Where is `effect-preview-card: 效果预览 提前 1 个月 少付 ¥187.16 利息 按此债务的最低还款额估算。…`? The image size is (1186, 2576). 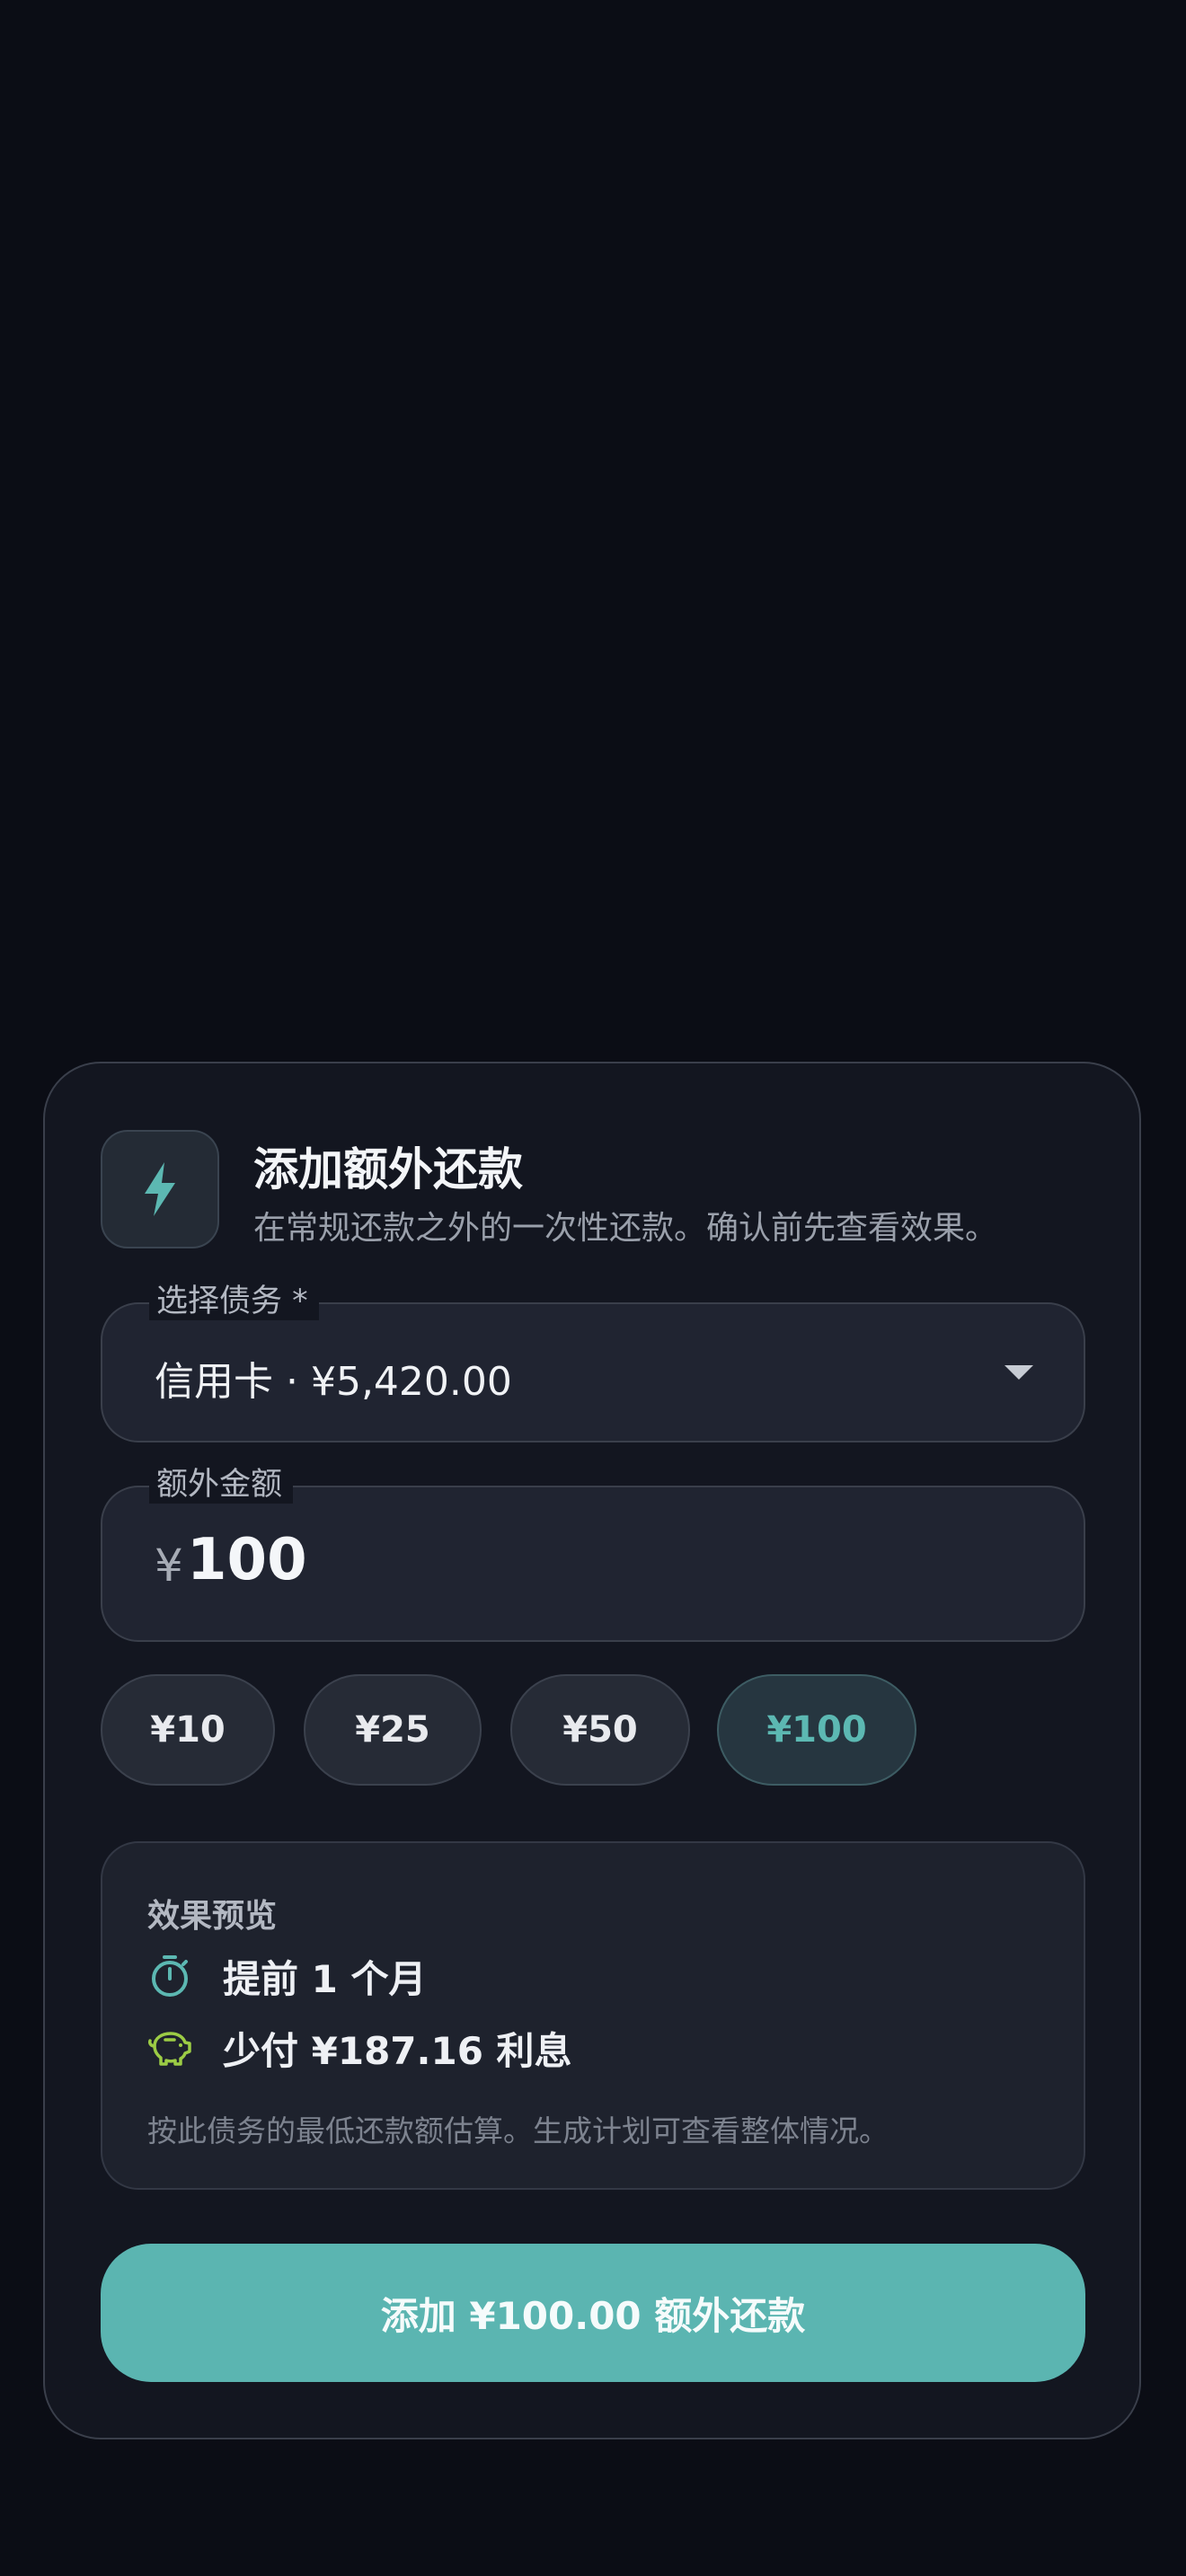 effect-preview-card: 效果预览 提前 1 个月 少付 ¥187.16 利息 按此债务的最低还款额估算。… is located at coordinates (593, 2015).